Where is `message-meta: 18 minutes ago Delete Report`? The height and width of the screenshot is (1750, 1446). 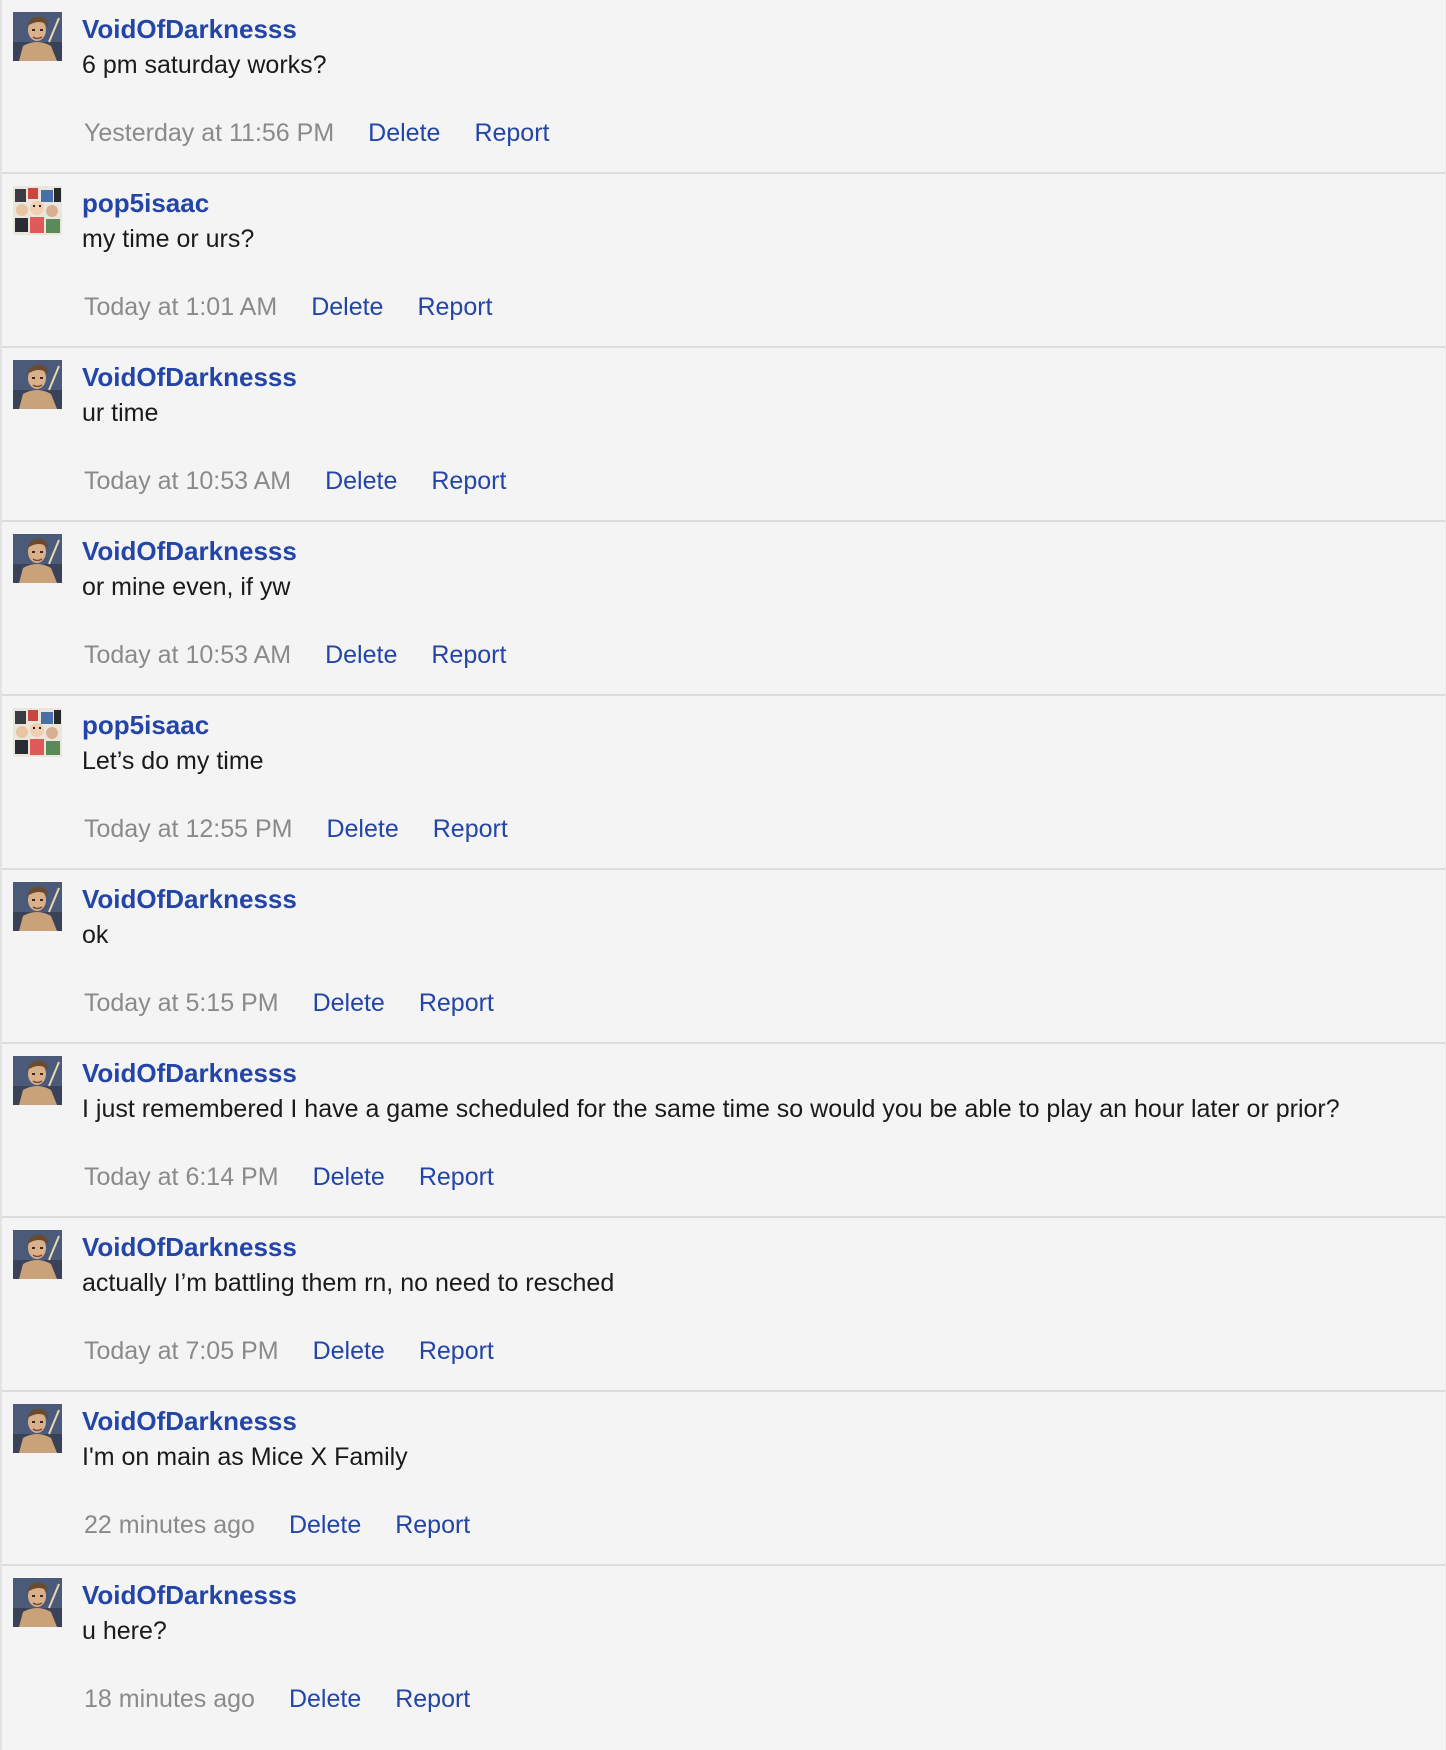 message-meta: 18 minutes ago Delete Report is located at coordinates (294, 1699).